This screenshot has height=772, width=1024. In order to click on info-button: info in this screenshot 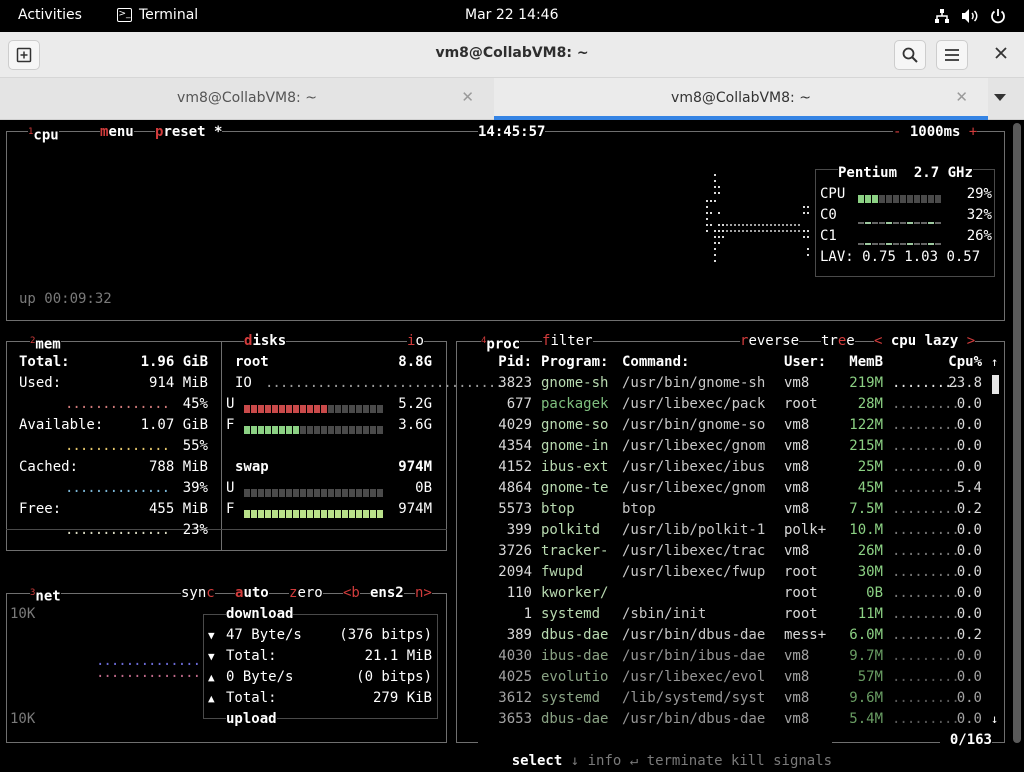, I will do `click(605, 761)`.